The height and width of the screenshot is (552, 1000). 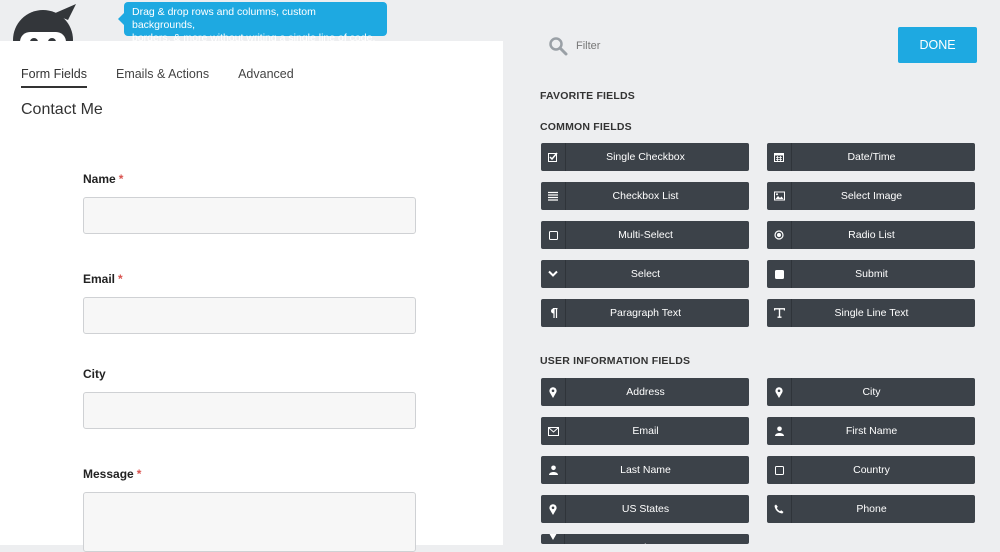 I want to click on field-button-us-states: US States, so click(x=645, y=509).